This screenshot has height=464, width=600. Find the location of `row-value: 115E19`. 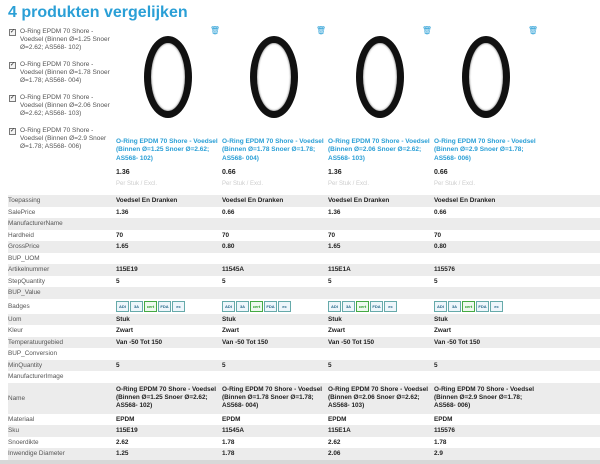

row-value: 115E19 is located at coordinates (127, 270).